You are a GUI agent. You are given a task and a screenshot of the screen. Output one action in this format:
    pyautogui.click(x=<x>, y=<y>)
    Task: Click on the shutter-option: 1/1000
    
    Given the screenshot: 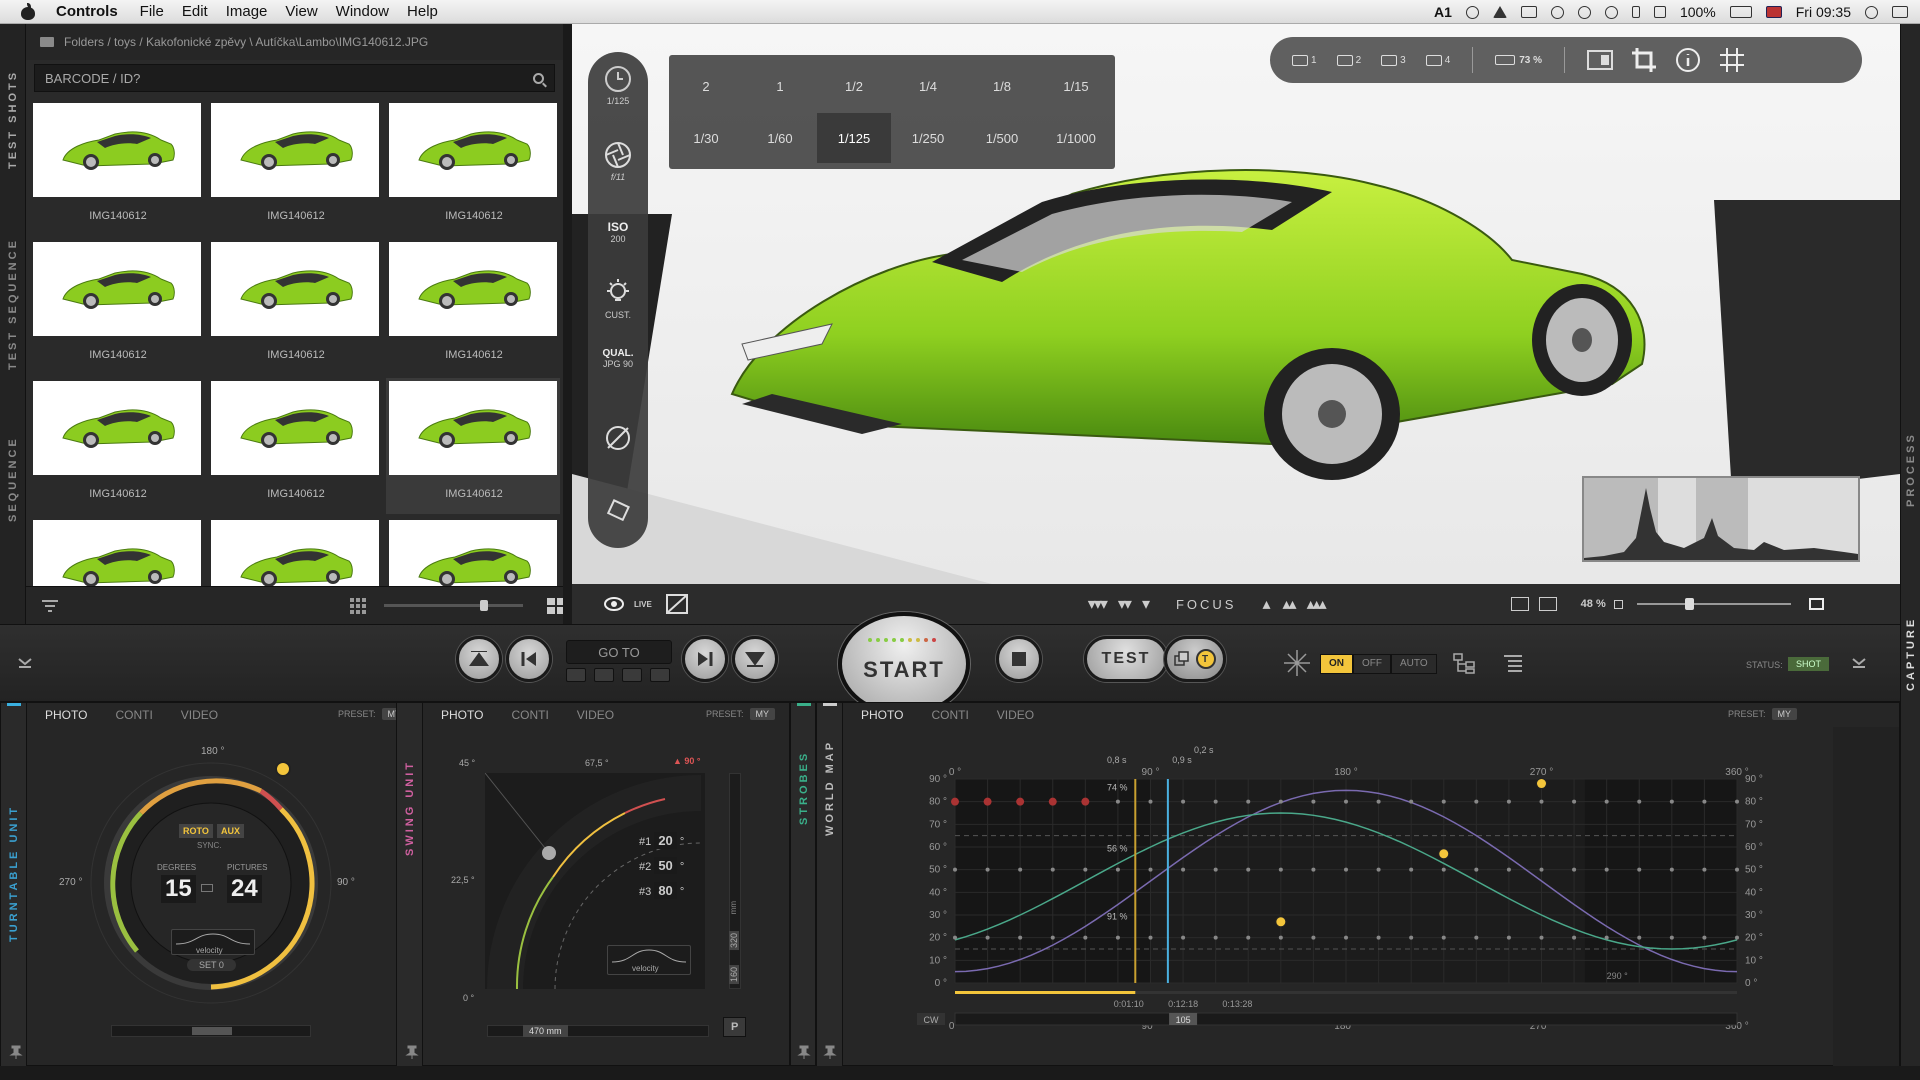 What is the action you would take?
    pyautogui.click(x=1076, y=138)
    